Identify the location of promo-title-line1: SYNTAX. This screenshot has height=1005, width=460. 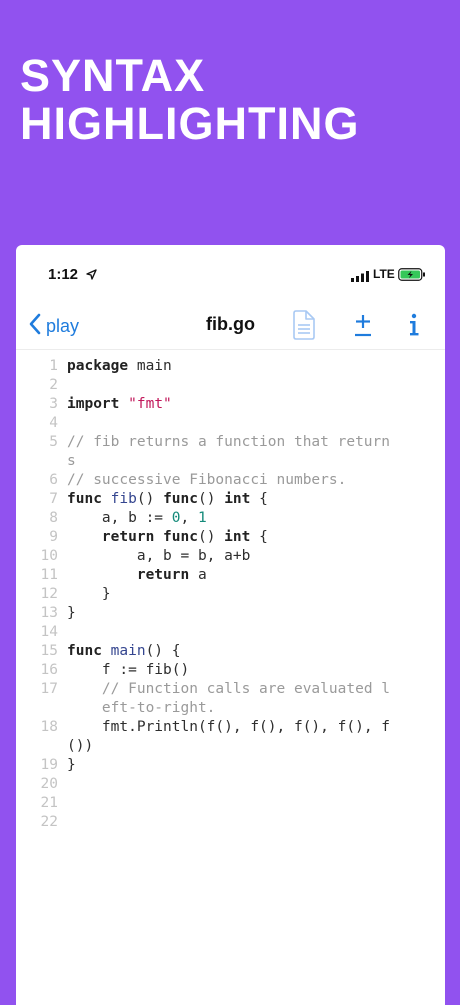
(113, 75).